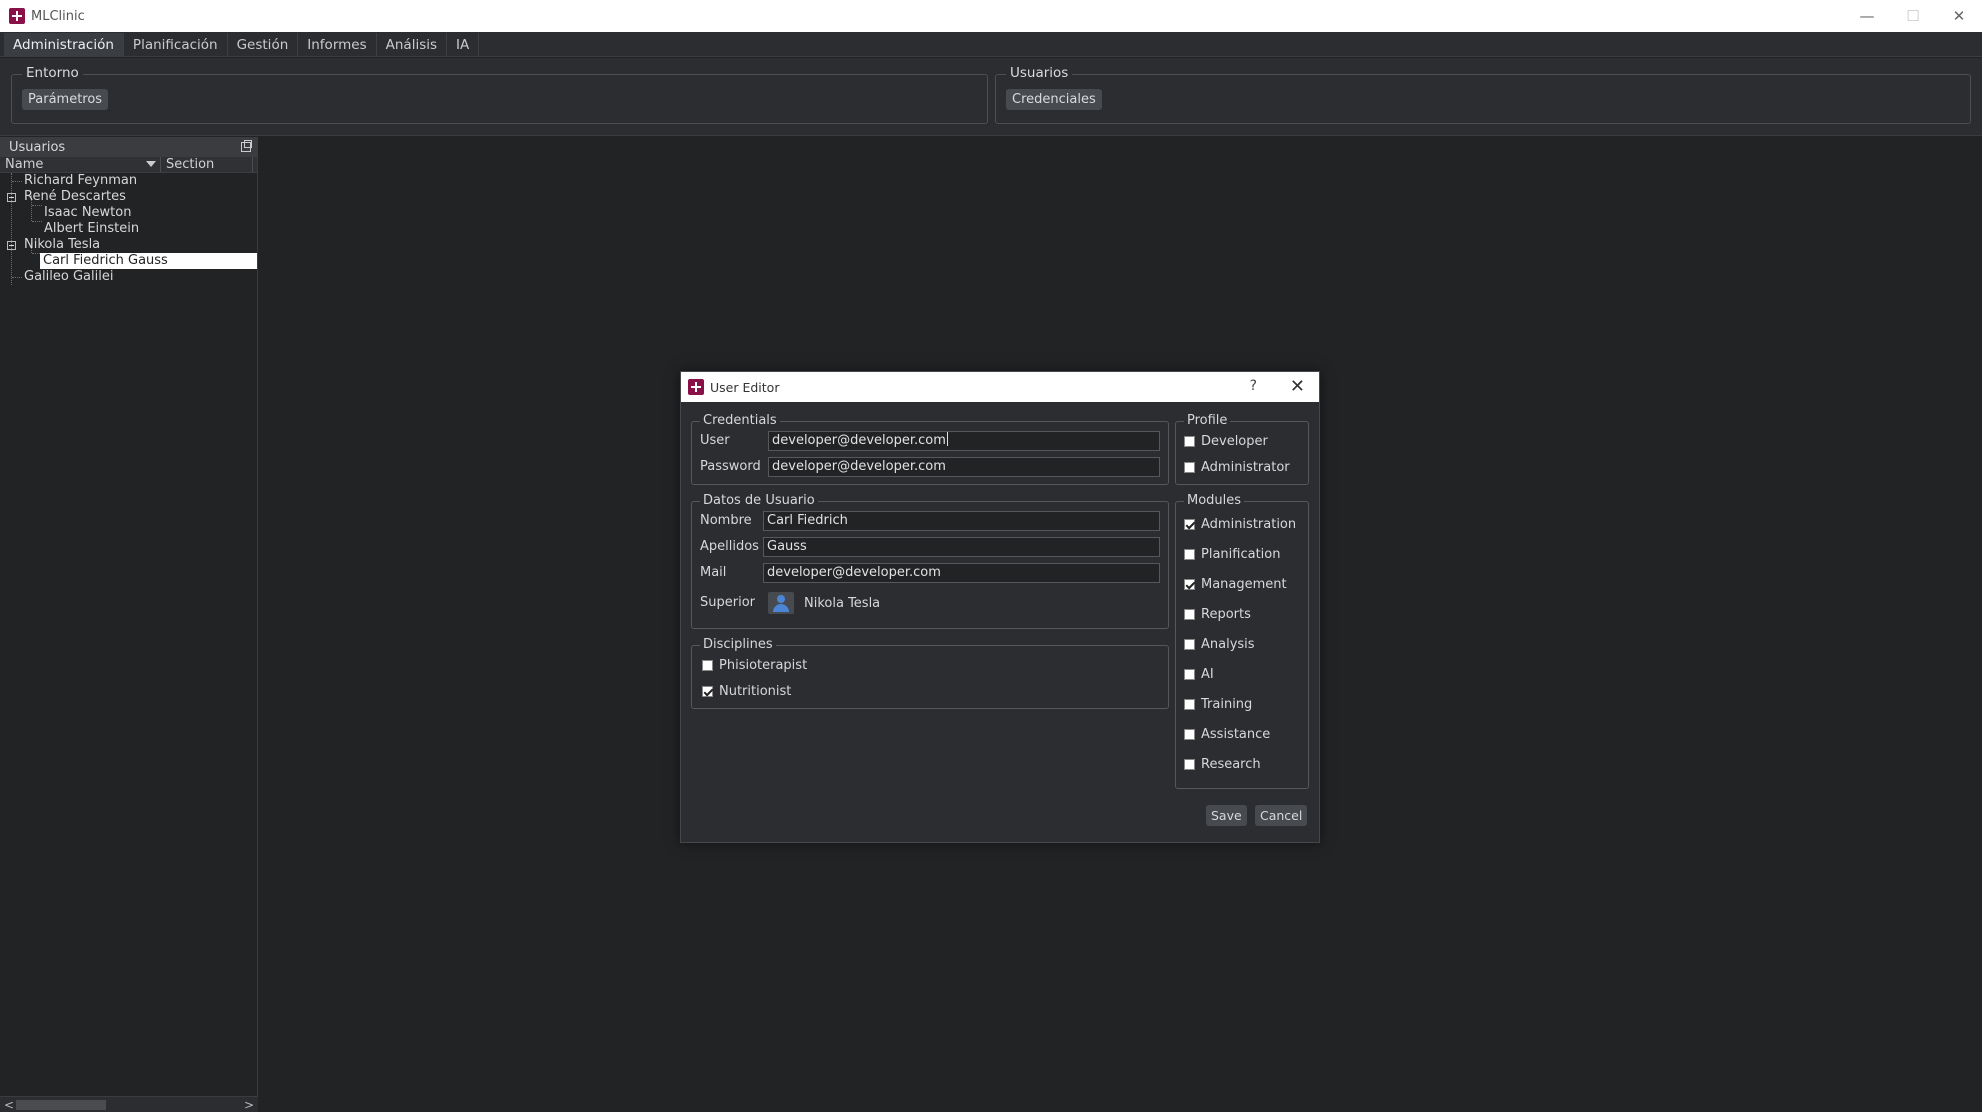  I want to click on scroll-right-icon: >, so click(249, 1105).